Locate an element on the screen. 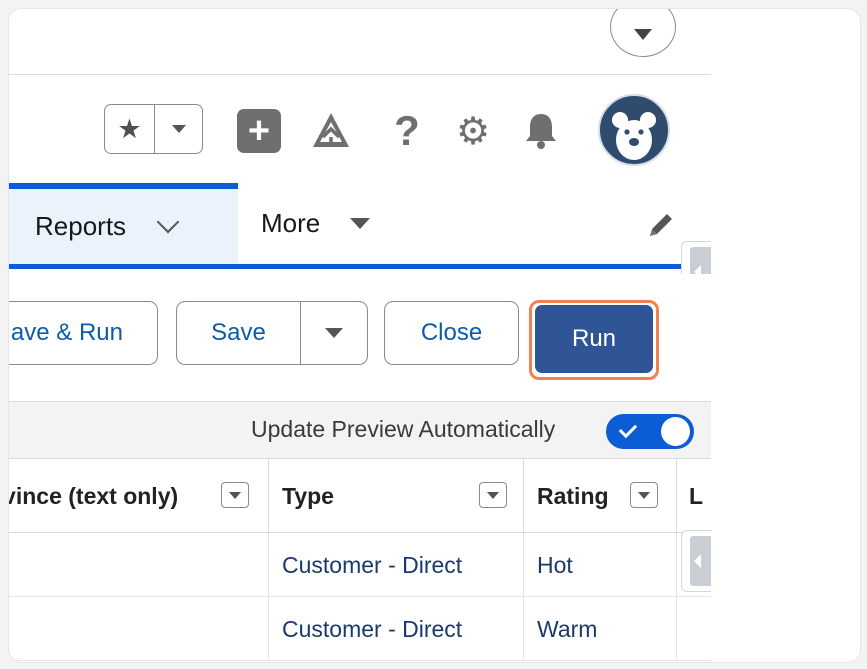 The image size is (867, 669). save-button-group: Save is located at coordinates (272, 333).